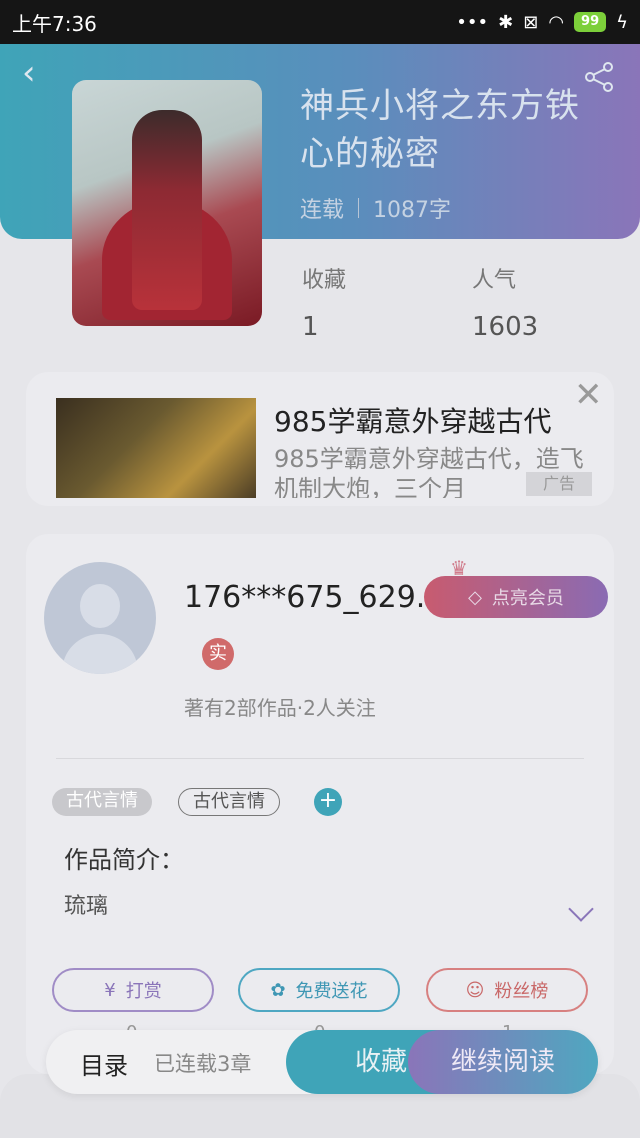  I want to click on continue-reading-button: 继续阅读, so click(503, 1062).